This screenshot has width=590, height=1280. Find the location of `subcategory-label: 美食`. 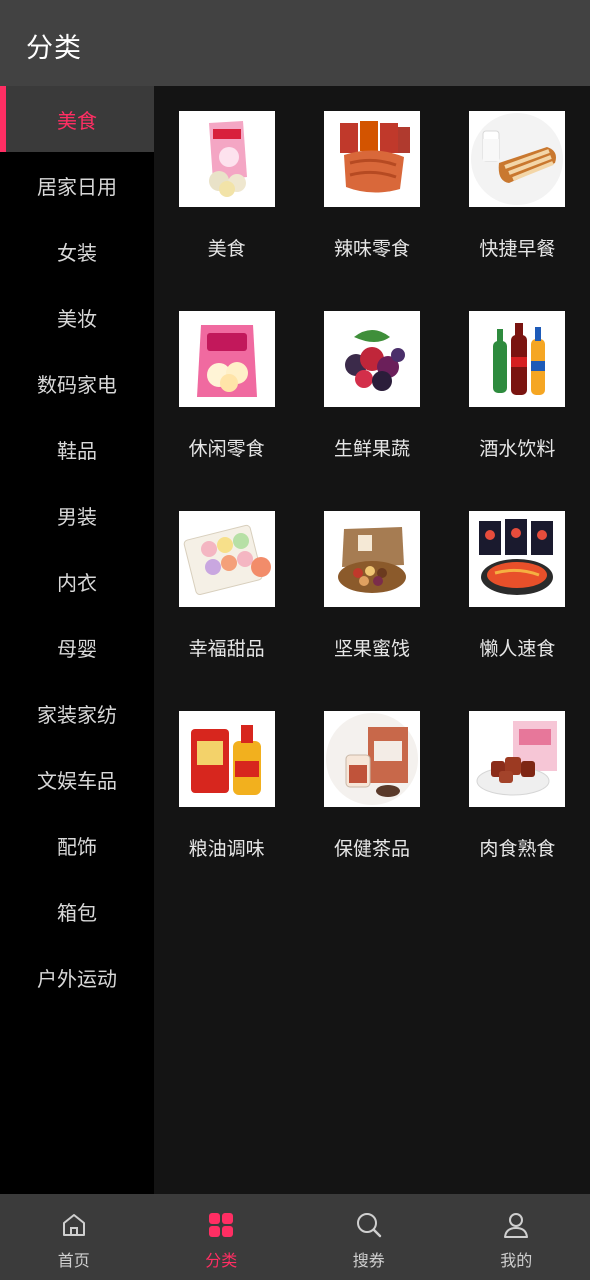

subcategory-label: 美食 is located at coordinates (226, 249).